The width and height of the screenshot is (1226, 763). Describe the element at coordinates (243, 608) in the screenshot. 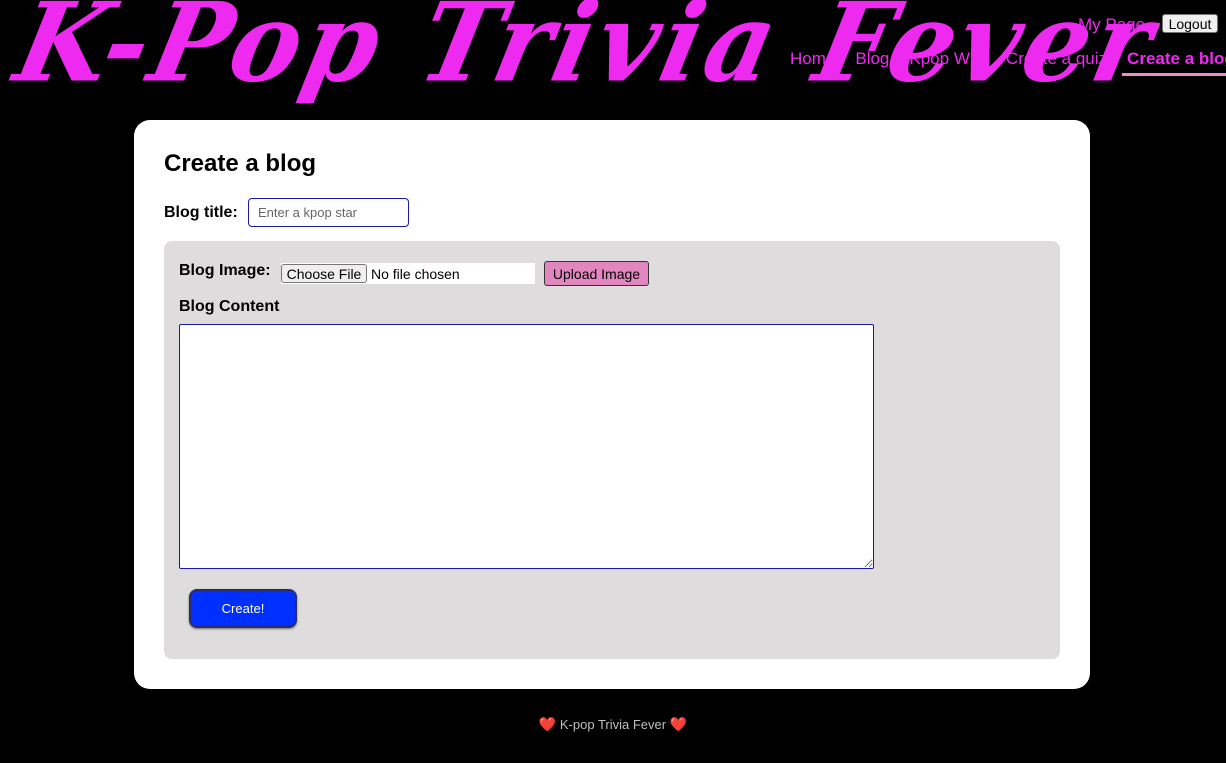

I see `create-button: Create!` at that location.